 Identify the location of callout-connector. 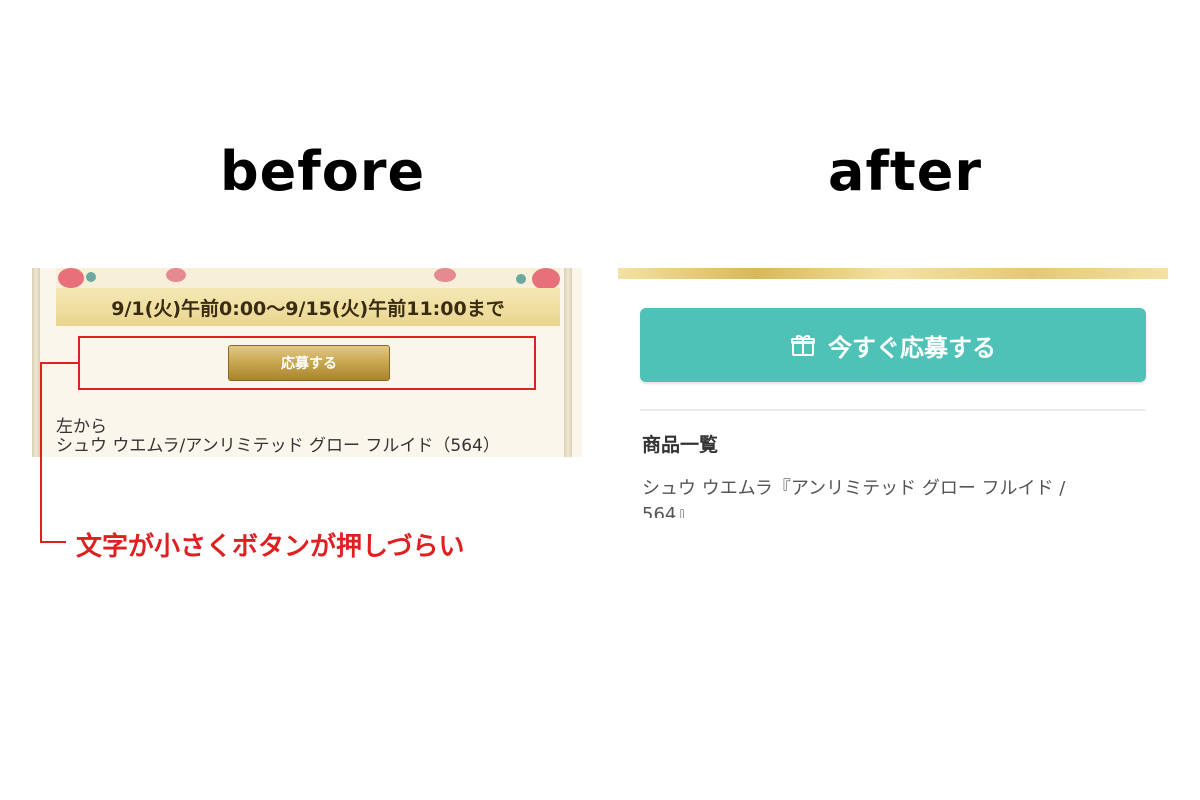
(41, 452).